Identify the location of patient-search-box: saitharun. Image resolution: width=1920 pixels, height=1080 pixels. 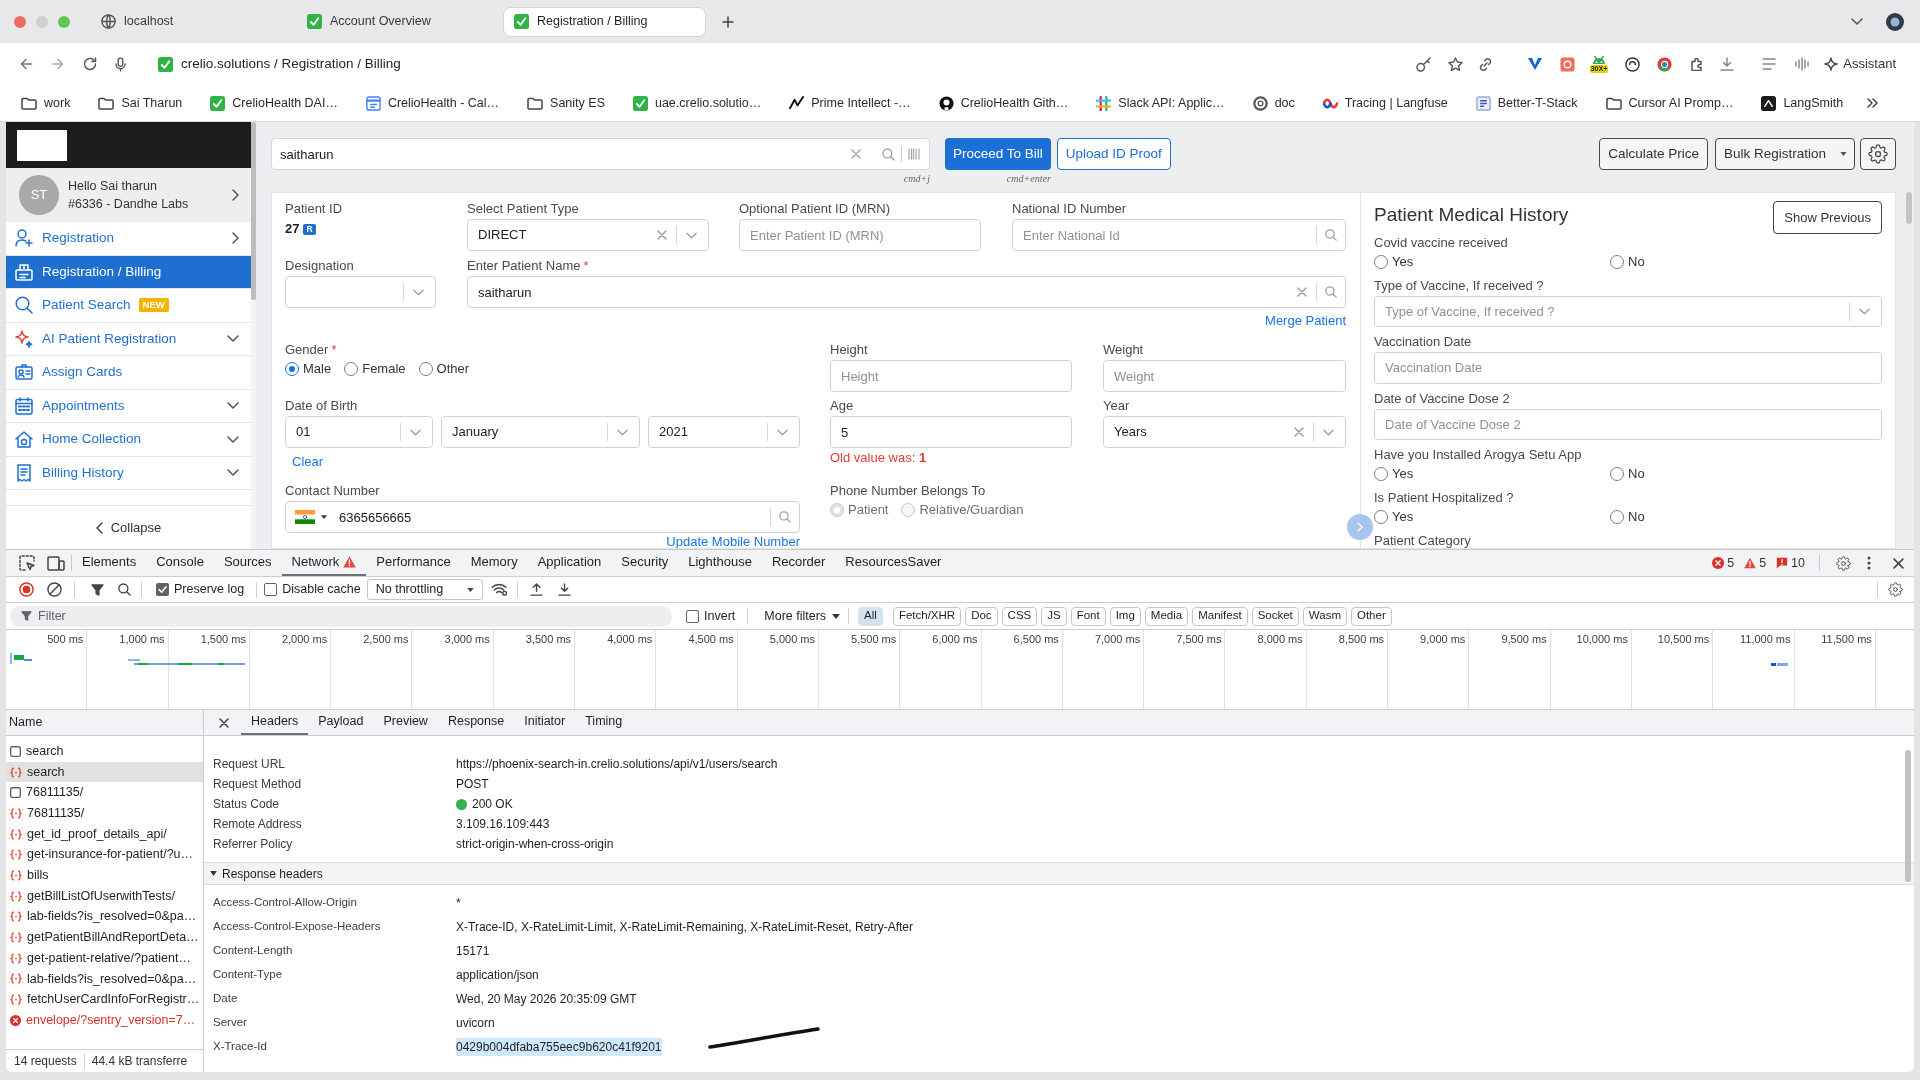
(600, 154).